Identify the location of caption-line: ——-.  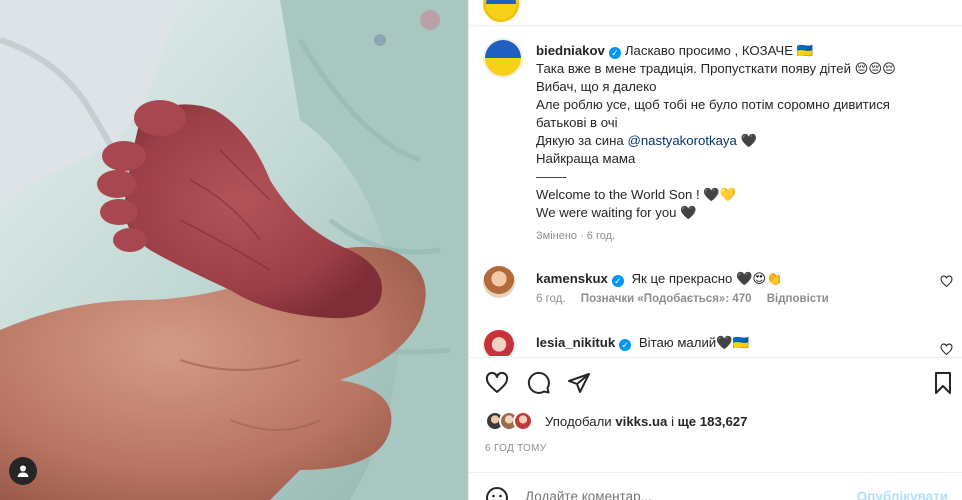
(551, 176).